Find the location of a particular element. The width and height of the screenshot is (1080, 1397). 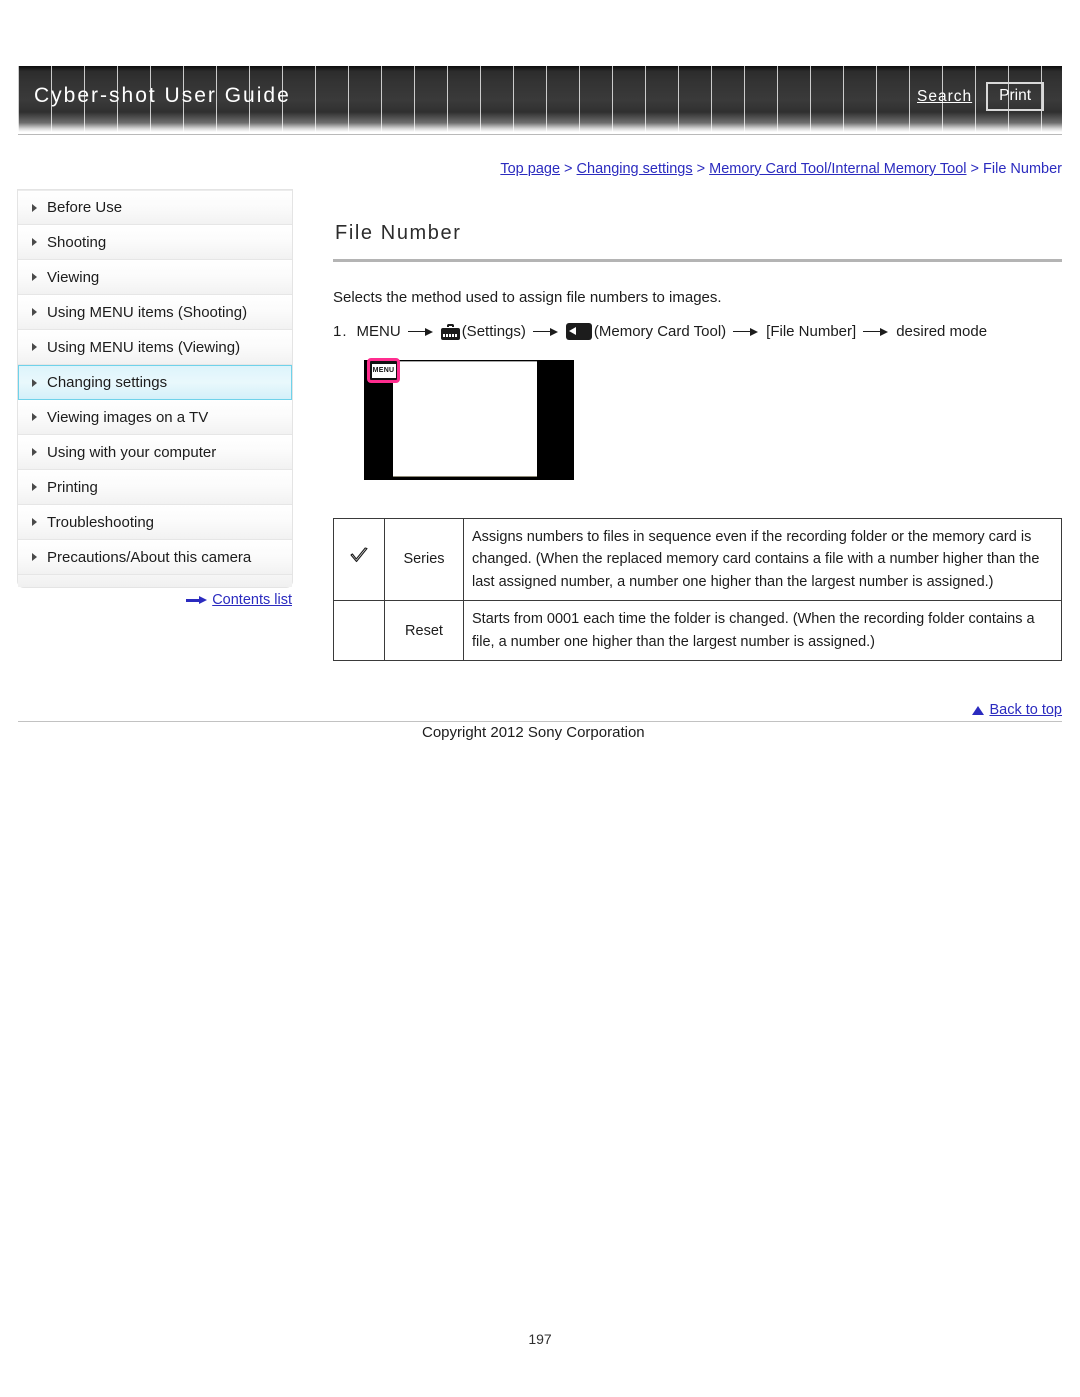

memory-card-icon is located at coordinates (578, 331).